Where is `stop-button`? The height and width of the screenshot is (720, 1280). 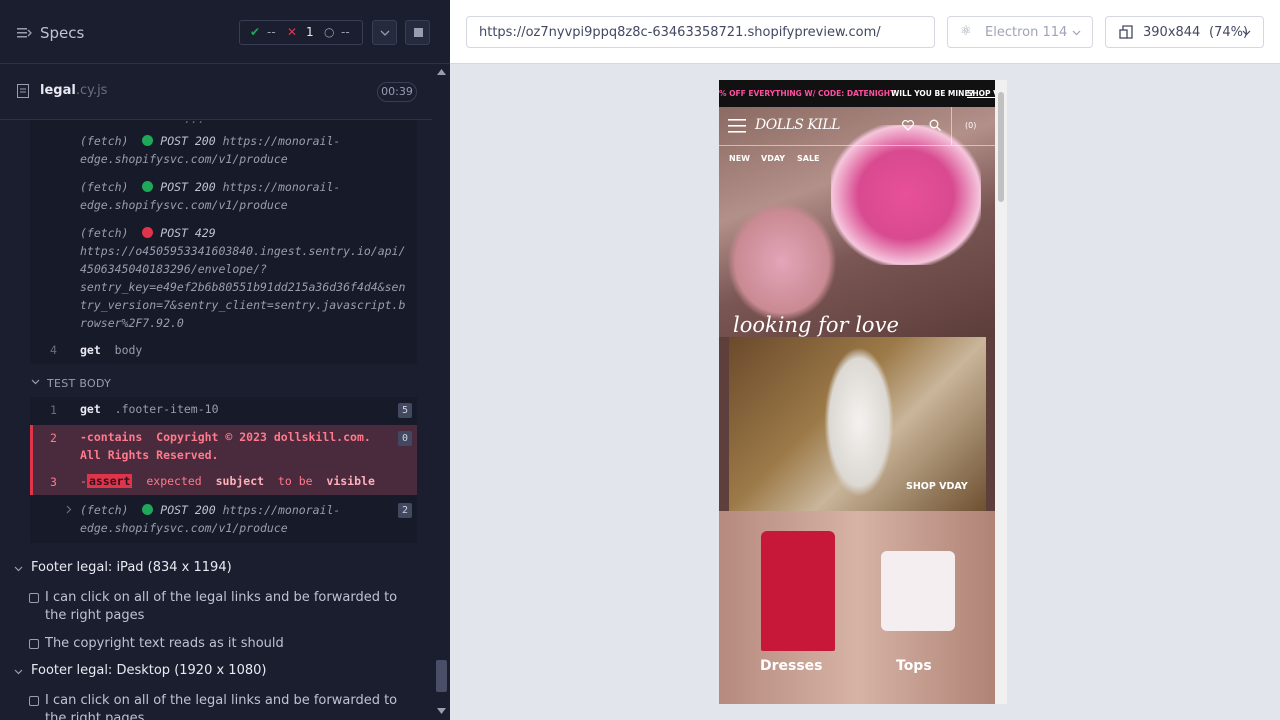
stop-button is located at coordinates (417, 32).